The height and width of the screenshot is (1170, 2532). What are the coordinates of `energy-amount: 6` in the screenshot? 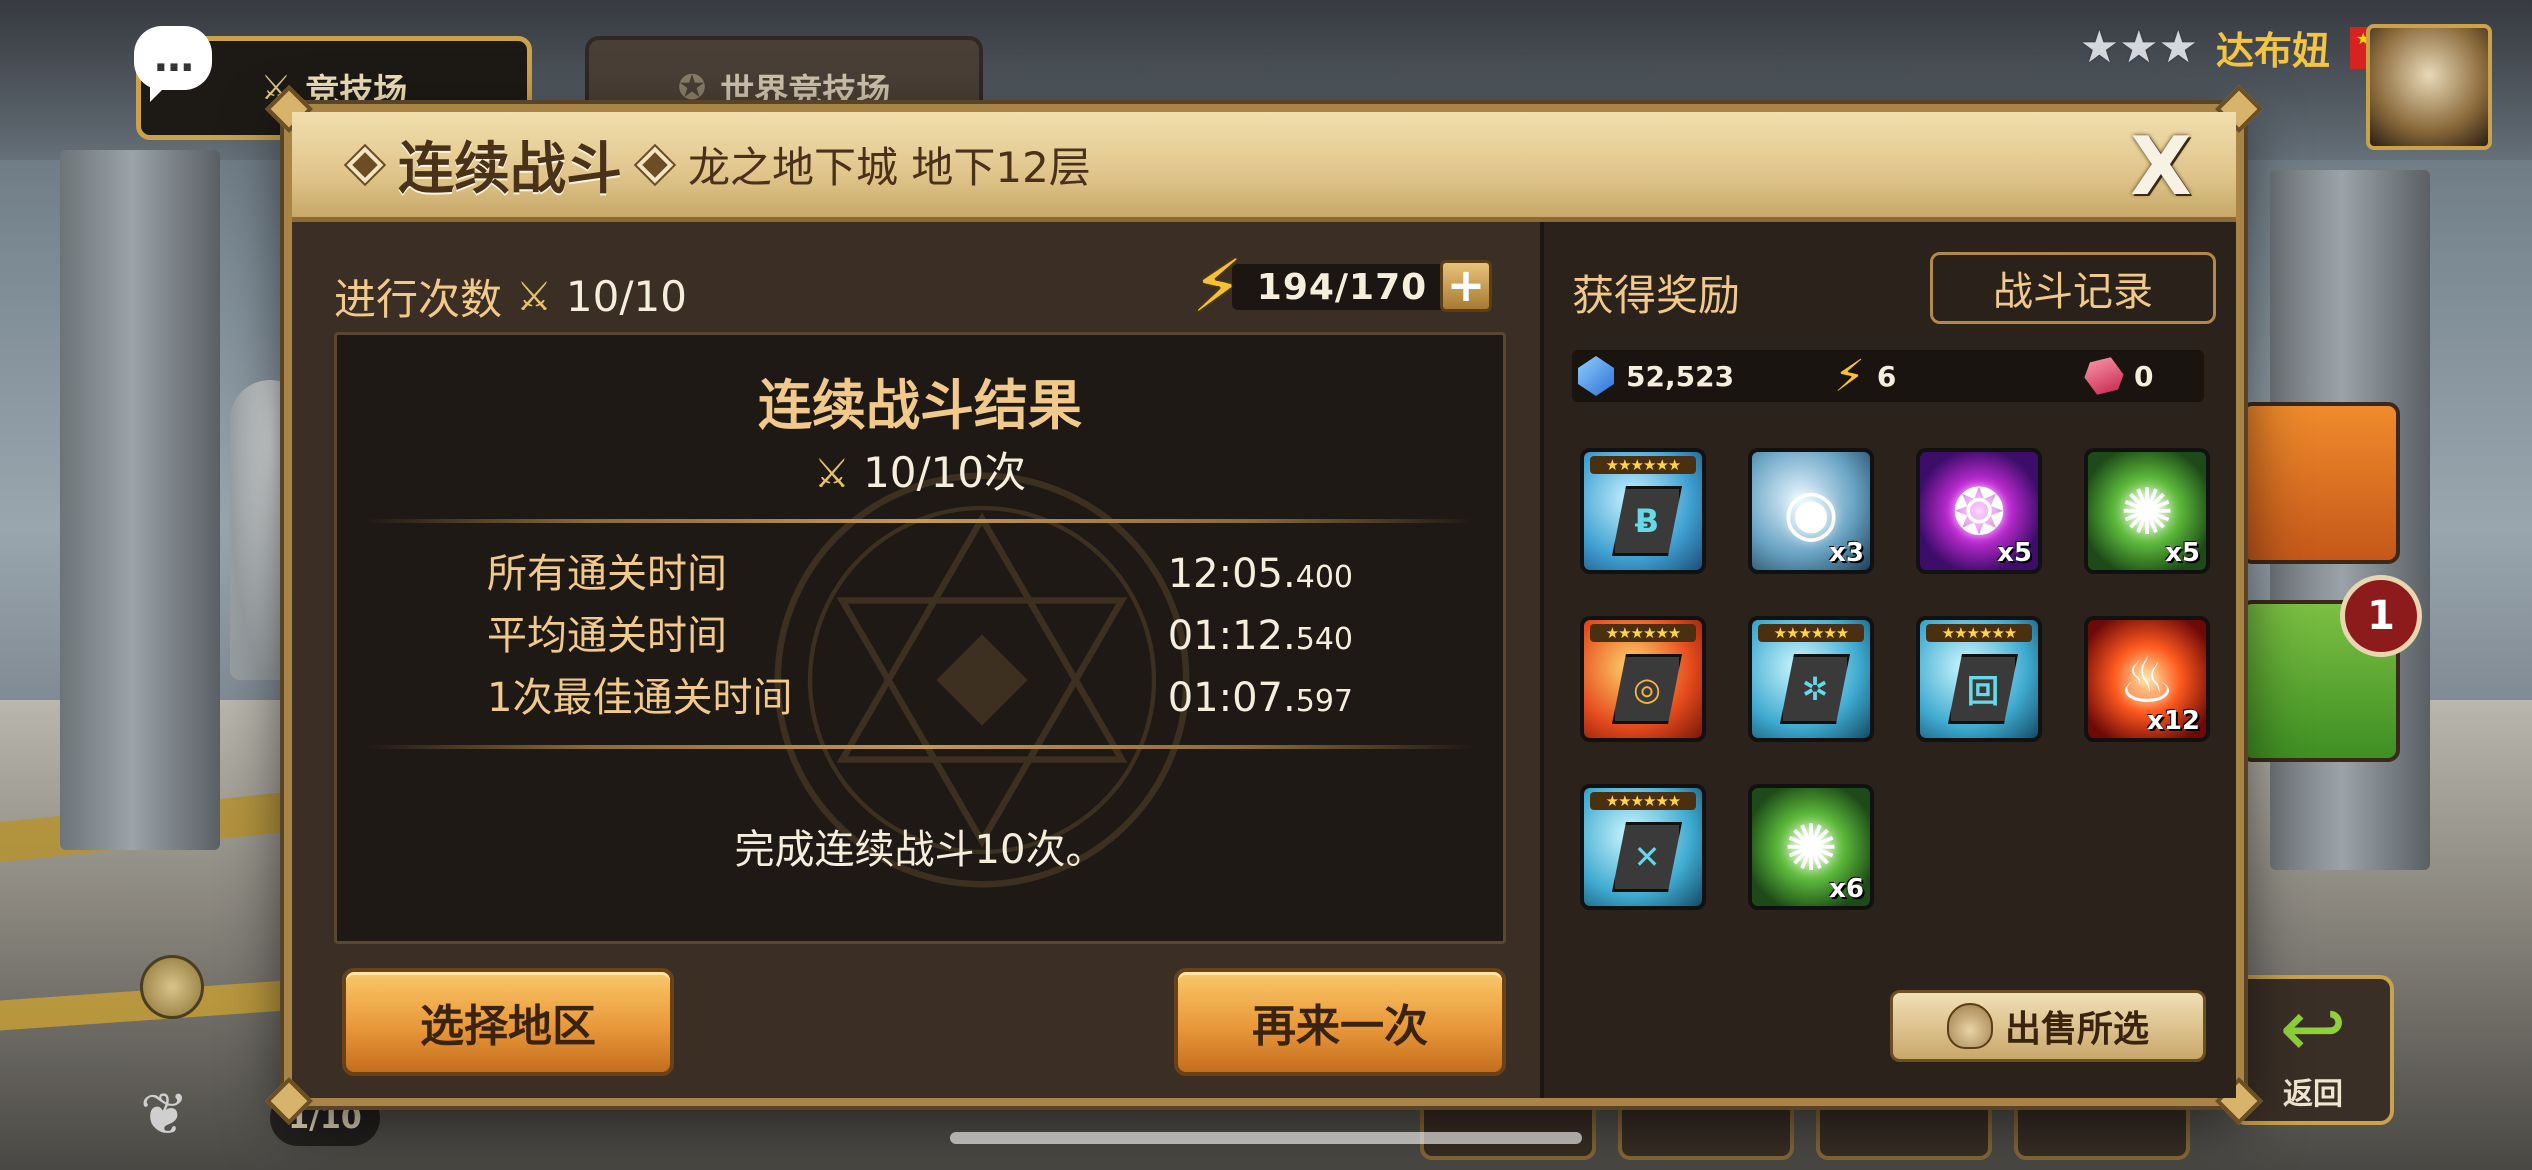 It's located at (1886, 376).